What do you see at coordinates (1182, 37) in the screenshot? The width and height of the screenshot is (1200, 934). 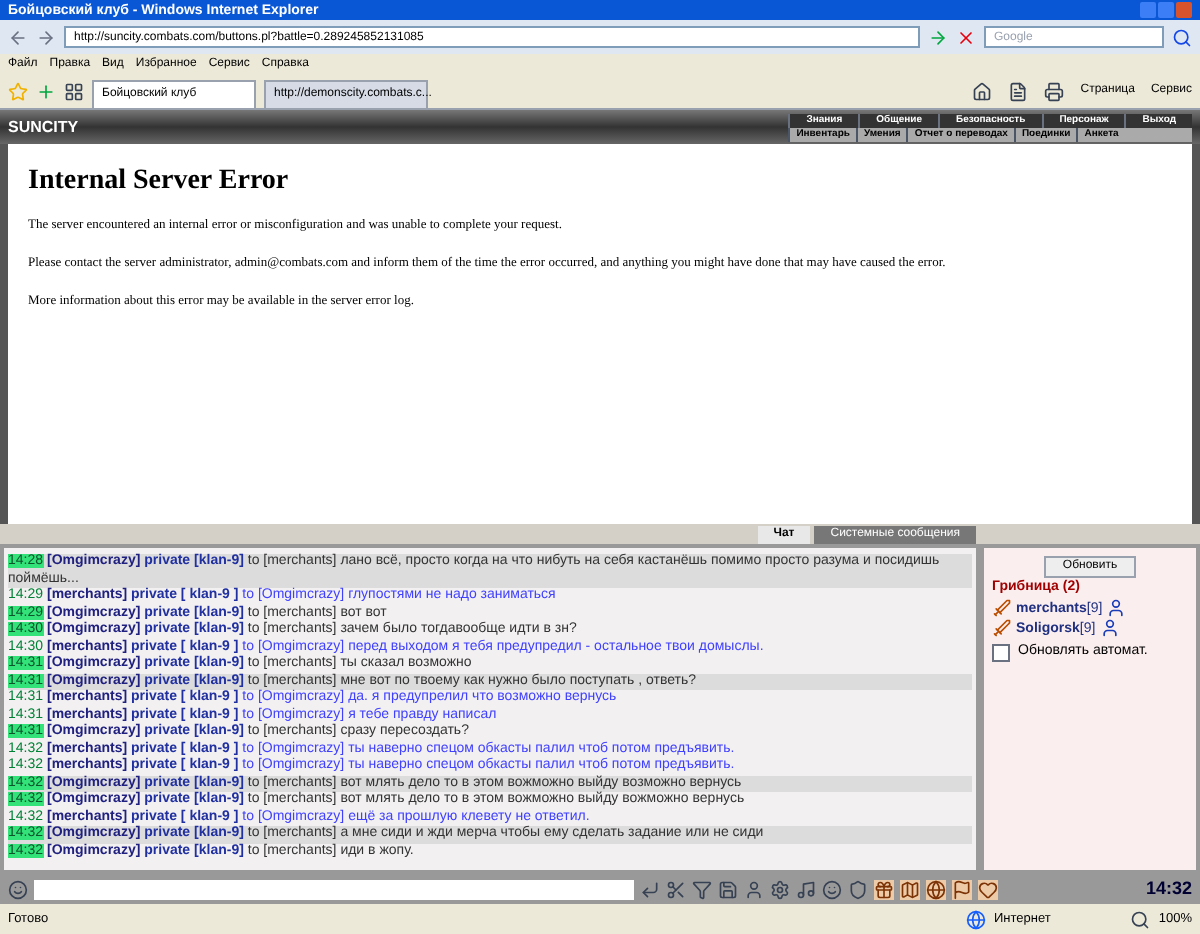 I see `search-icon` at bounding box center [1182, 37].